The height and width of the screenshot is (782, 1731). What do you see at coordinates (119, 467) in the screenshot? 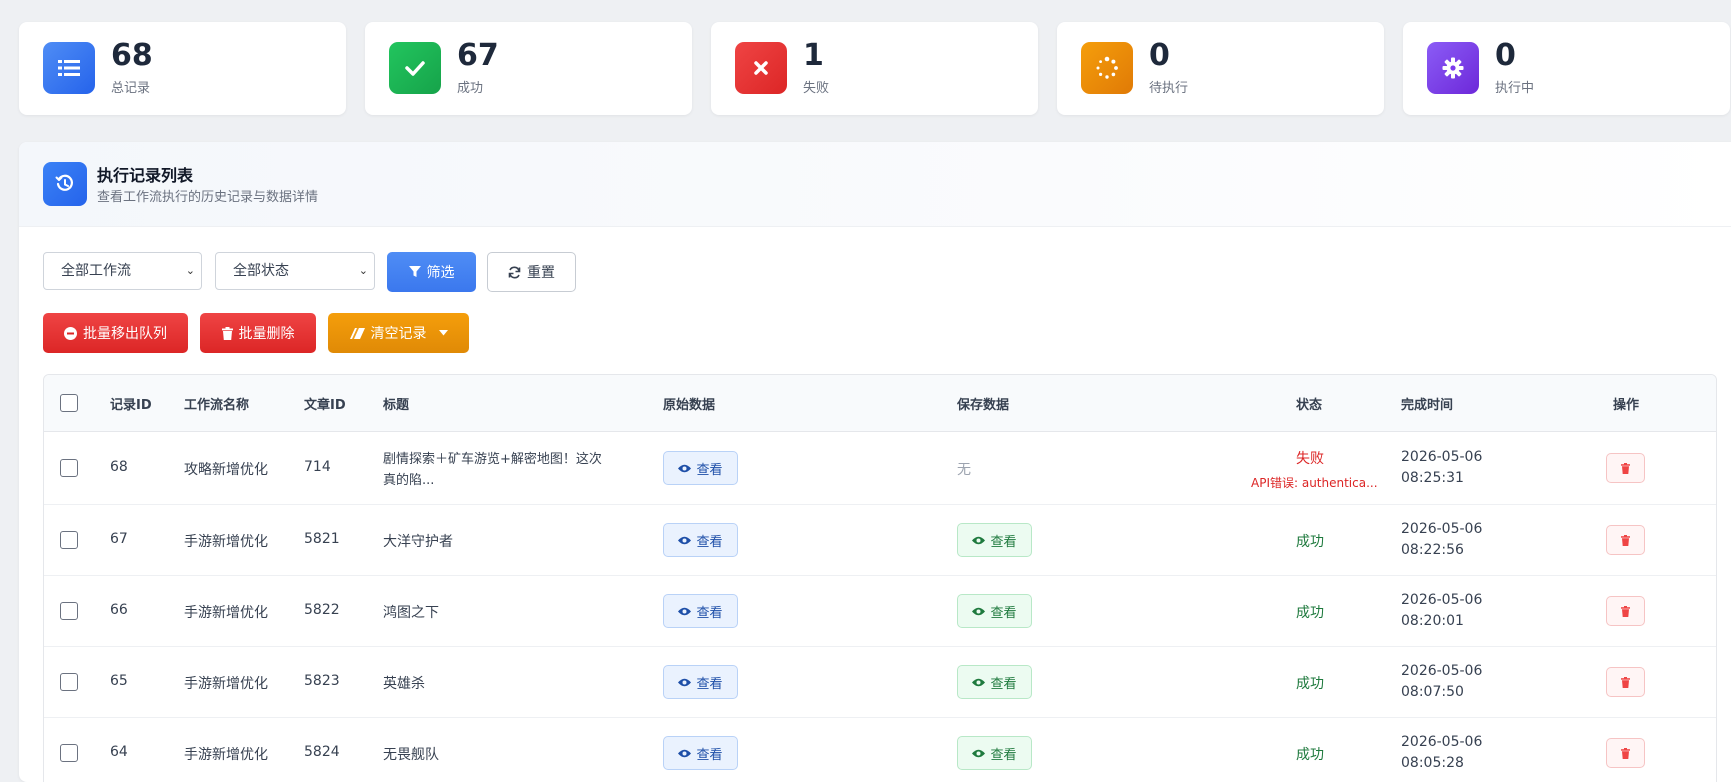
I see `record-id: 68` at bounding box center [119, 467].